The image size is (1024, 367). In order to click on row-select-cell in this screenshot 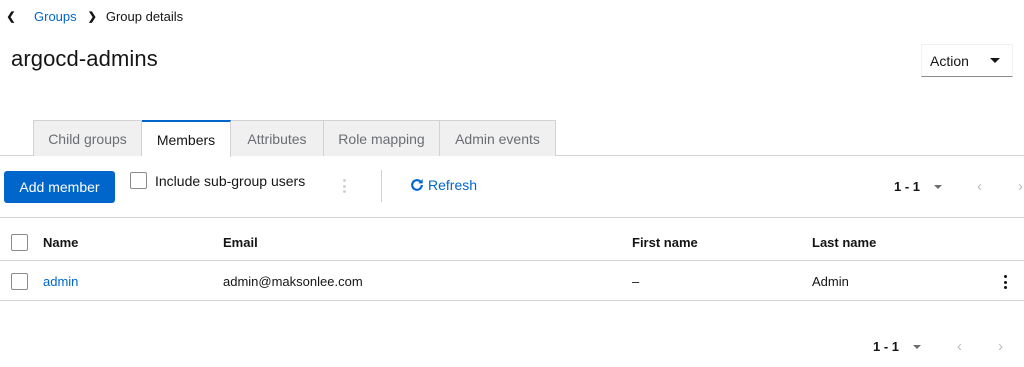, I will do `click(19, 280)`.